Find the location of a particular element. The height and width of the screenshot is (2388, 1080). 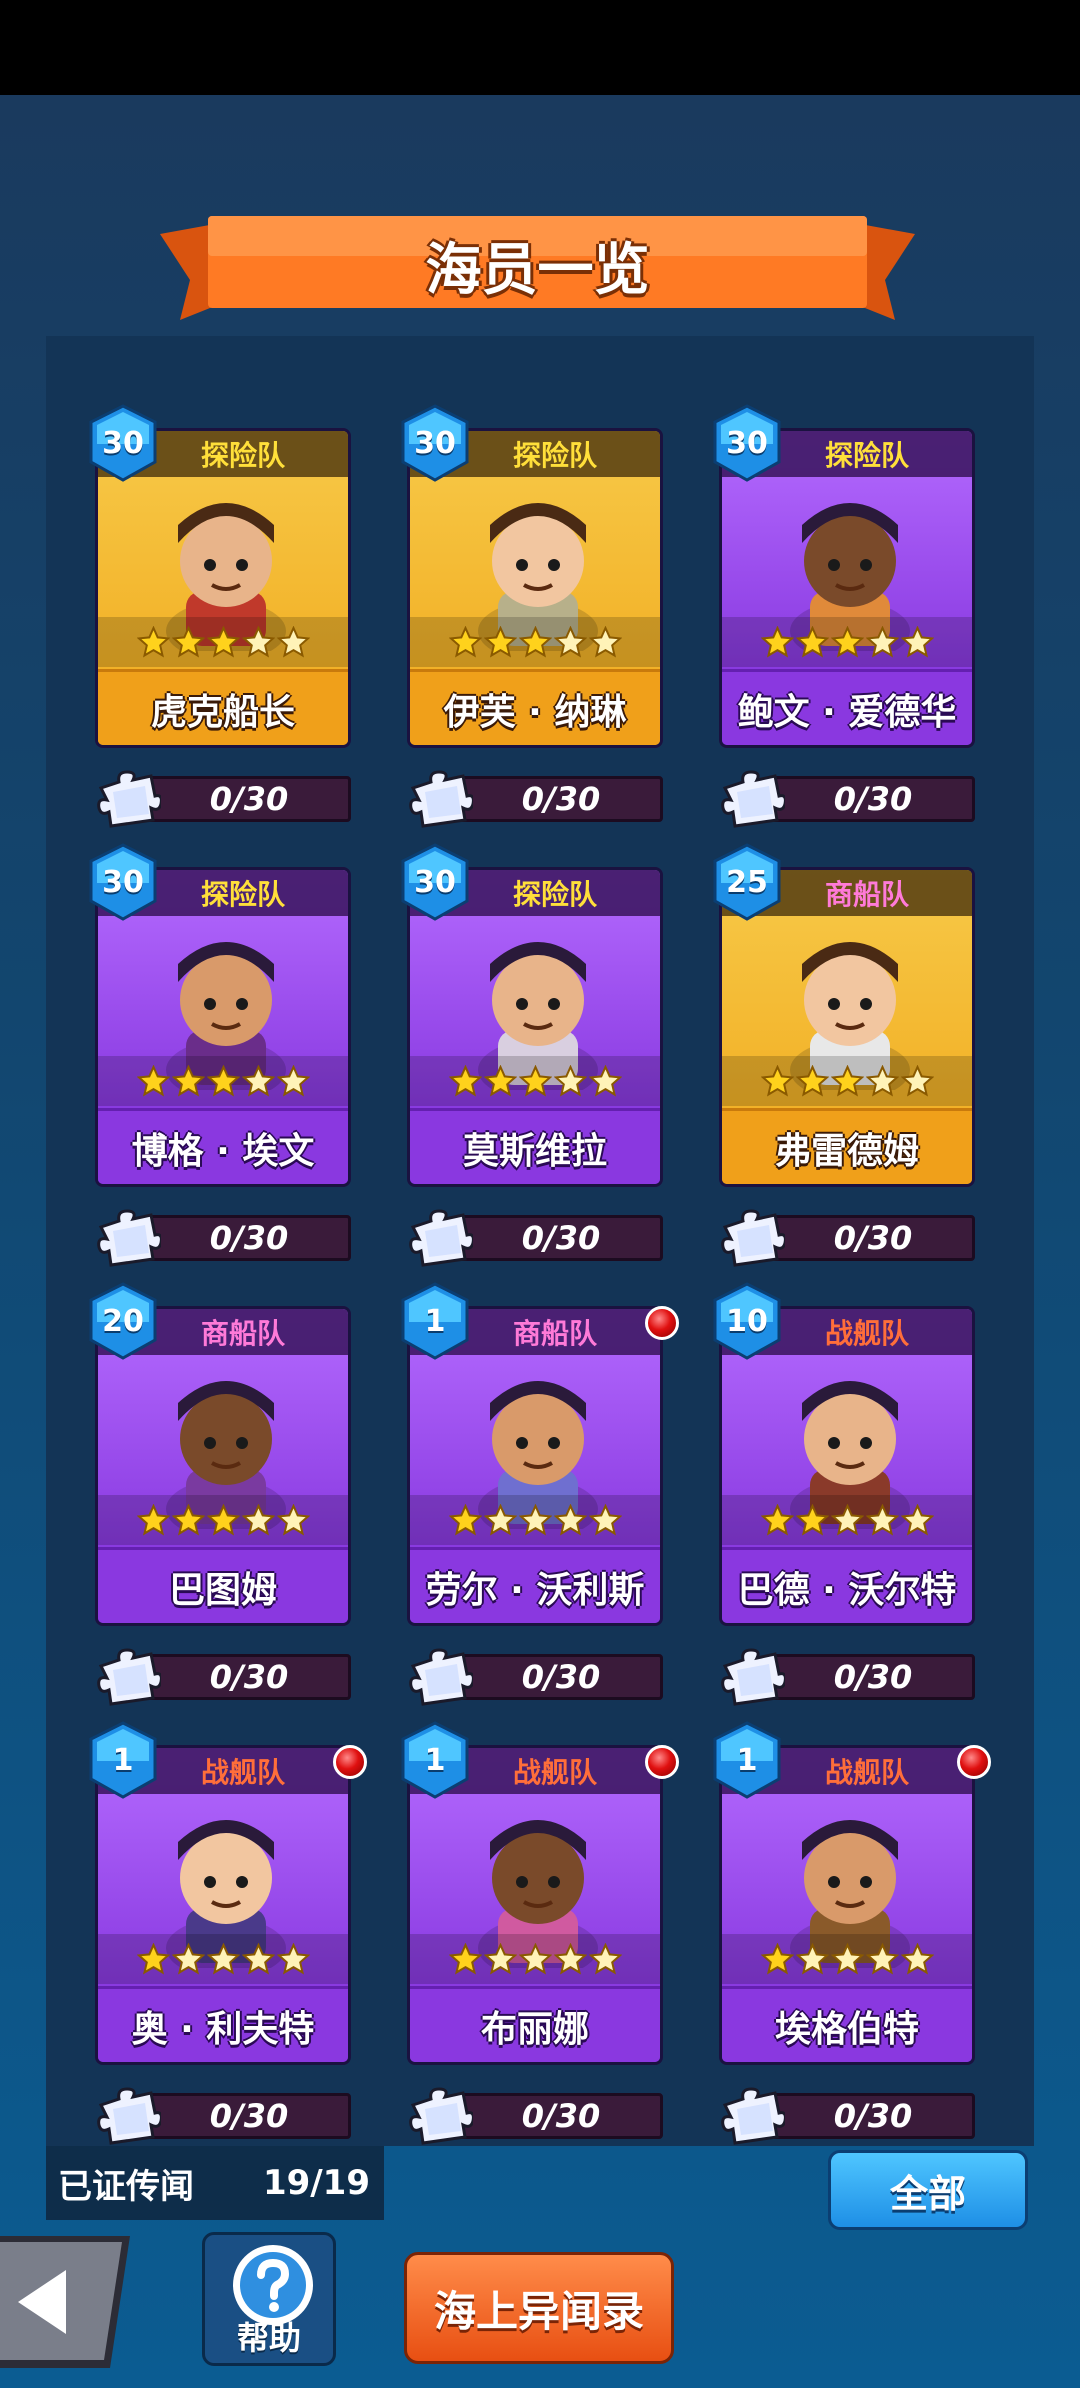

crew-card: 商船队 巴图姆 20 0/30 is located at coordinates (220, 1476).